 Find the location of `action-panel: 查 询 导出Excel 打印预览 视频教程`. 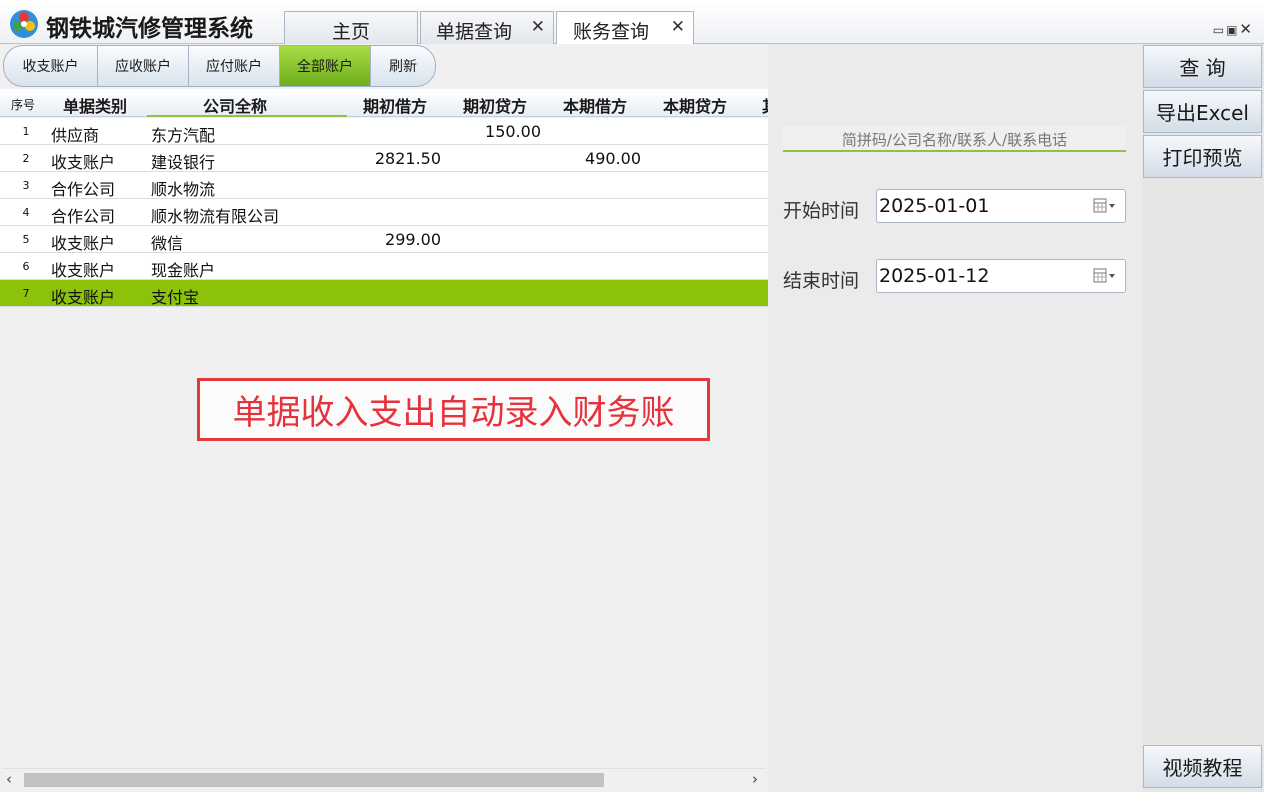

action-panel: 查 询 导出Excel 打印预览 视频教程 is located at coordinates (1203, 418).